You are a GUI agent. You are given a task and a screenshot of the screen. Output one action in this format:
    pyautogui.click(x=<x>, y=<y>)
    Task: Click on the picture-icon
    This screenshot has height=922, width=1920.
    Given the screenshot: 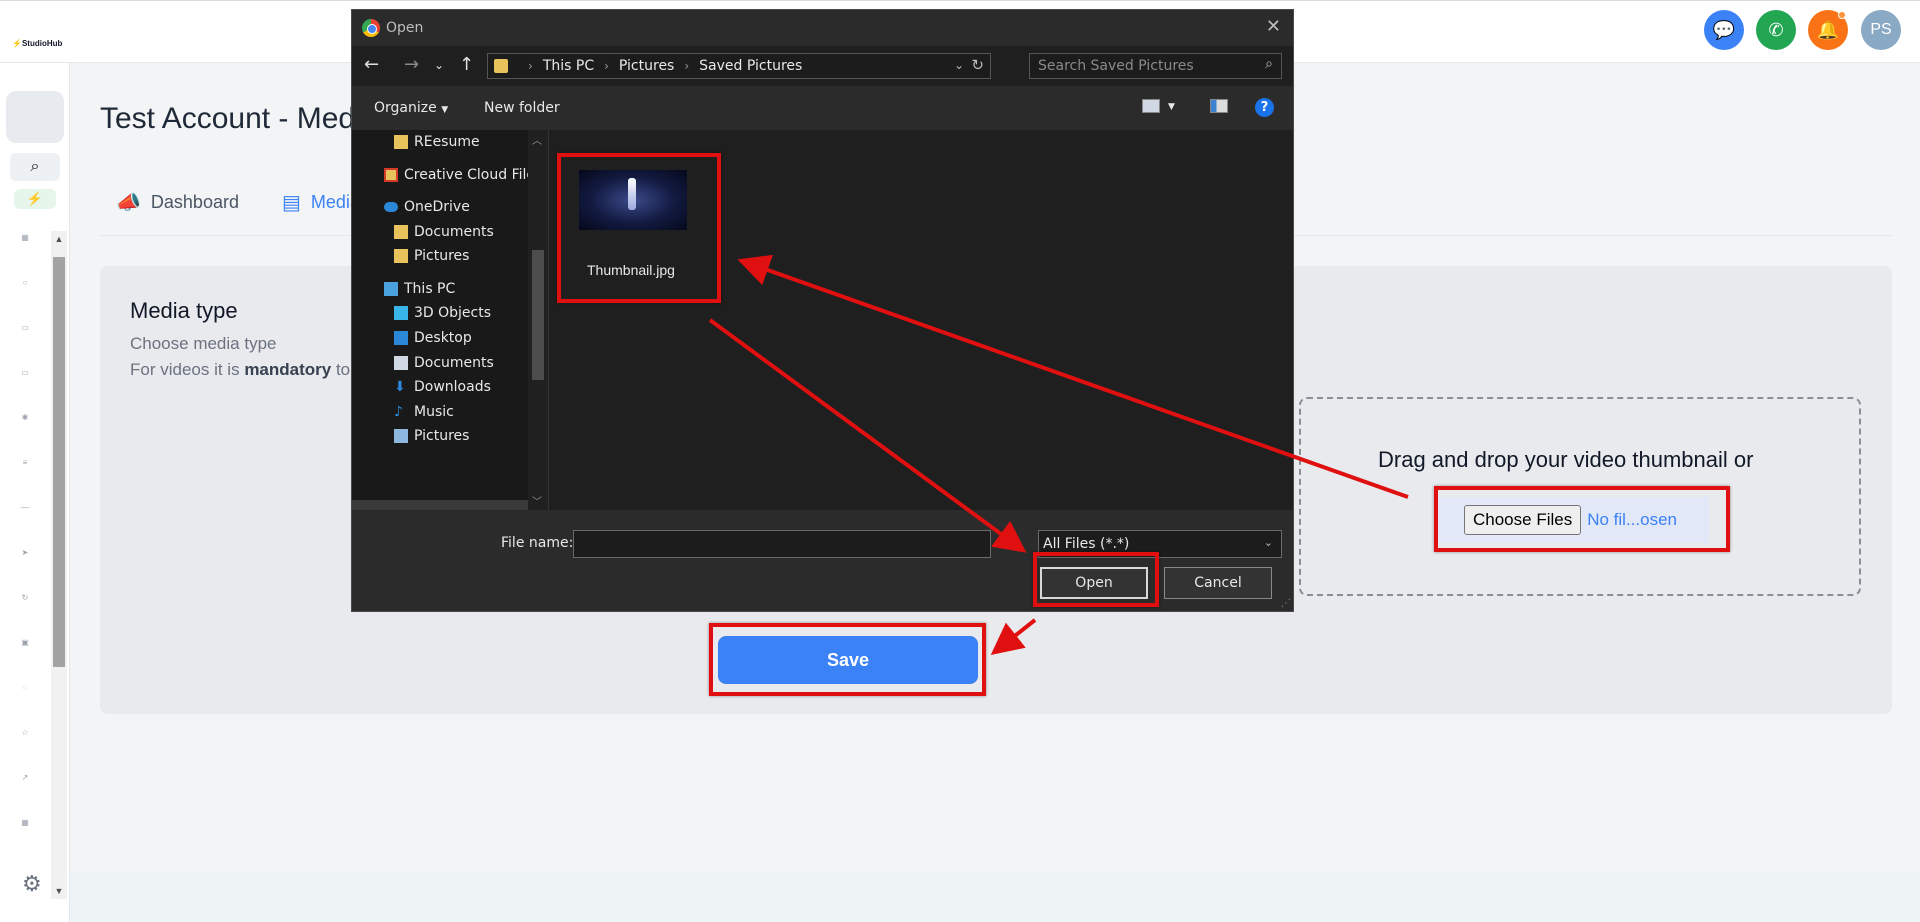 What is the action you would take?
    pyautogui.click(x=401, y=436)
    